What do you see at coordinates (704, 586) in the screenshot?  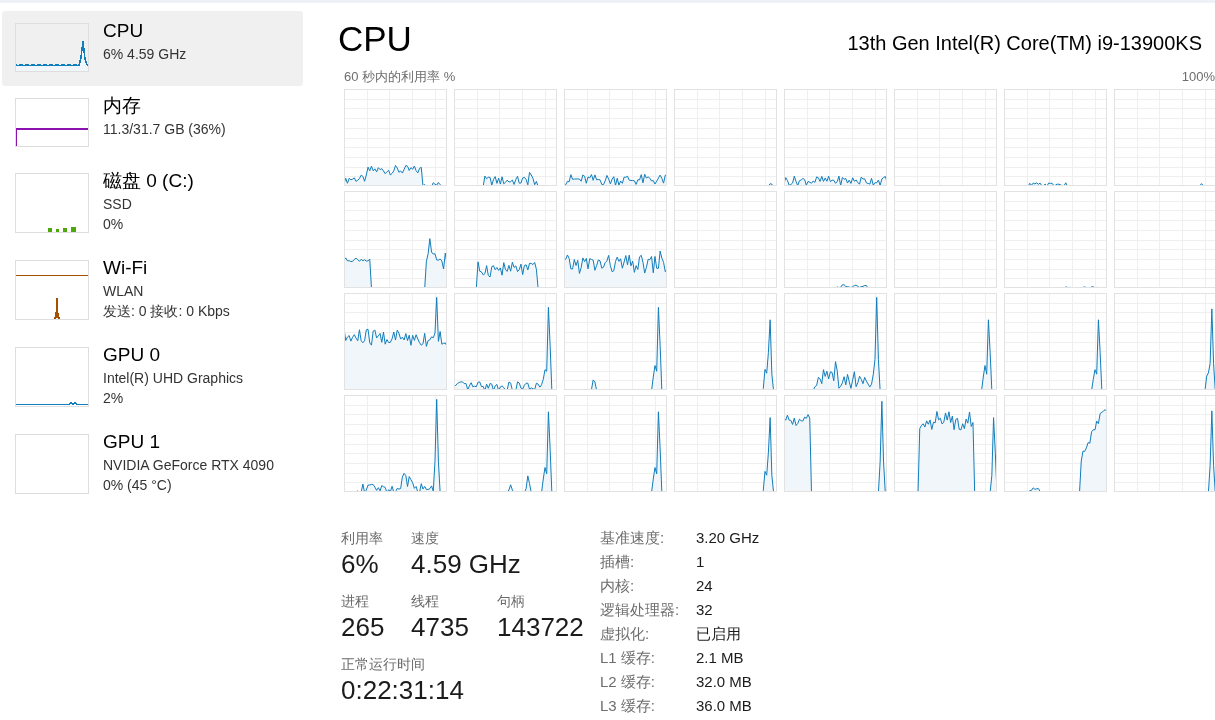 I see `detail-value: 24` at bounding box center [704, 586].